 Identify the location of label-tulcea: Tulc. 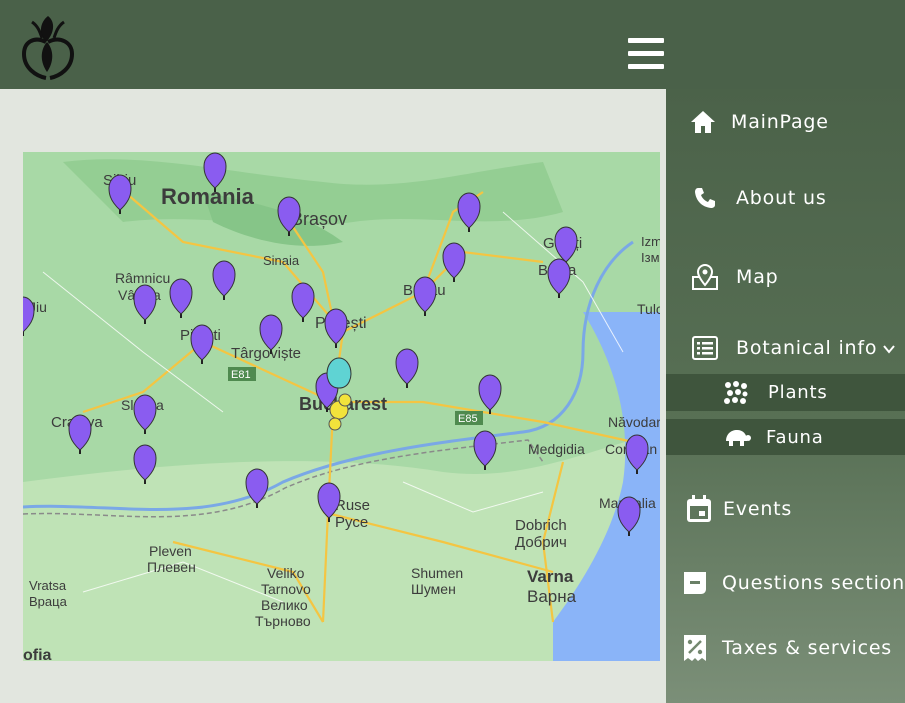
(648, 309).